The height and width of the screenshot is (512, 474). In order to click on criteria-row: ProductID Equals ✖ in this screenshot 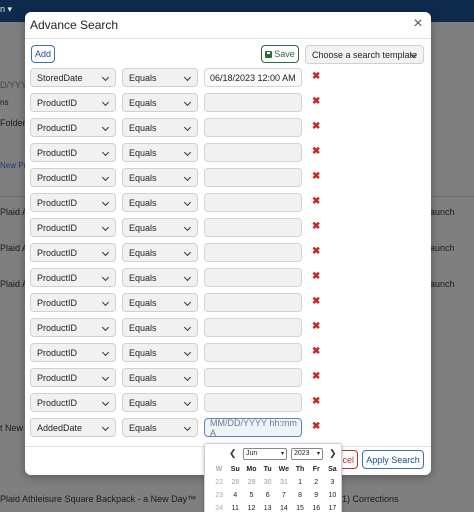, I will do `click(228, 280)`.